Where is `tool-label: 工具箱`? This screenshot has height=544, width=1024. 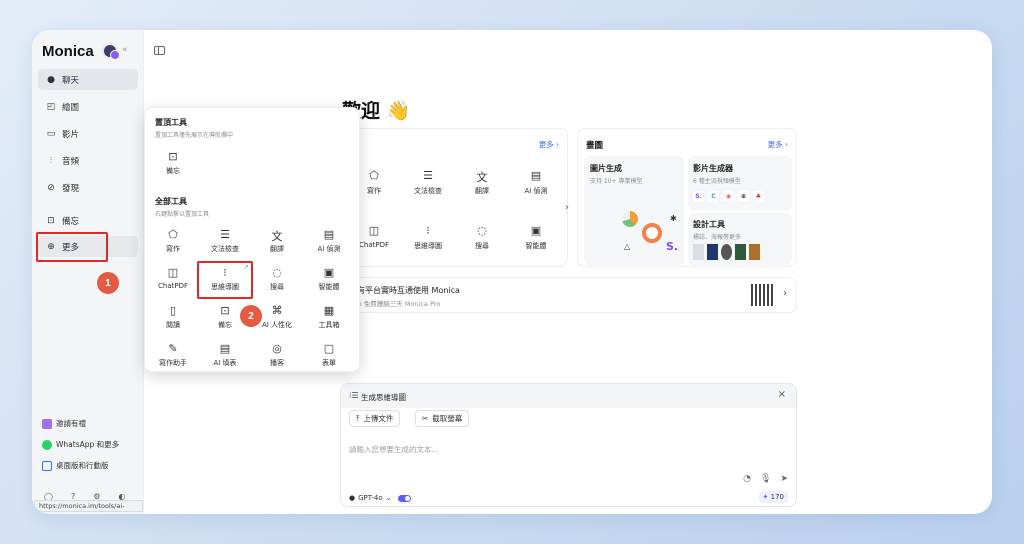 tool-label: 工具箱 is located at coordinates (329, 325).